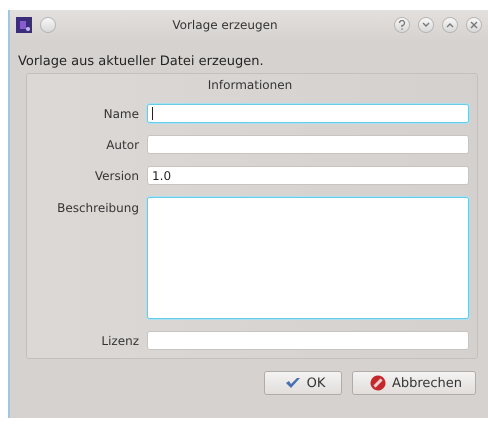 The image size is (488, 430). I want to click on app-icon, so click(24, 25).